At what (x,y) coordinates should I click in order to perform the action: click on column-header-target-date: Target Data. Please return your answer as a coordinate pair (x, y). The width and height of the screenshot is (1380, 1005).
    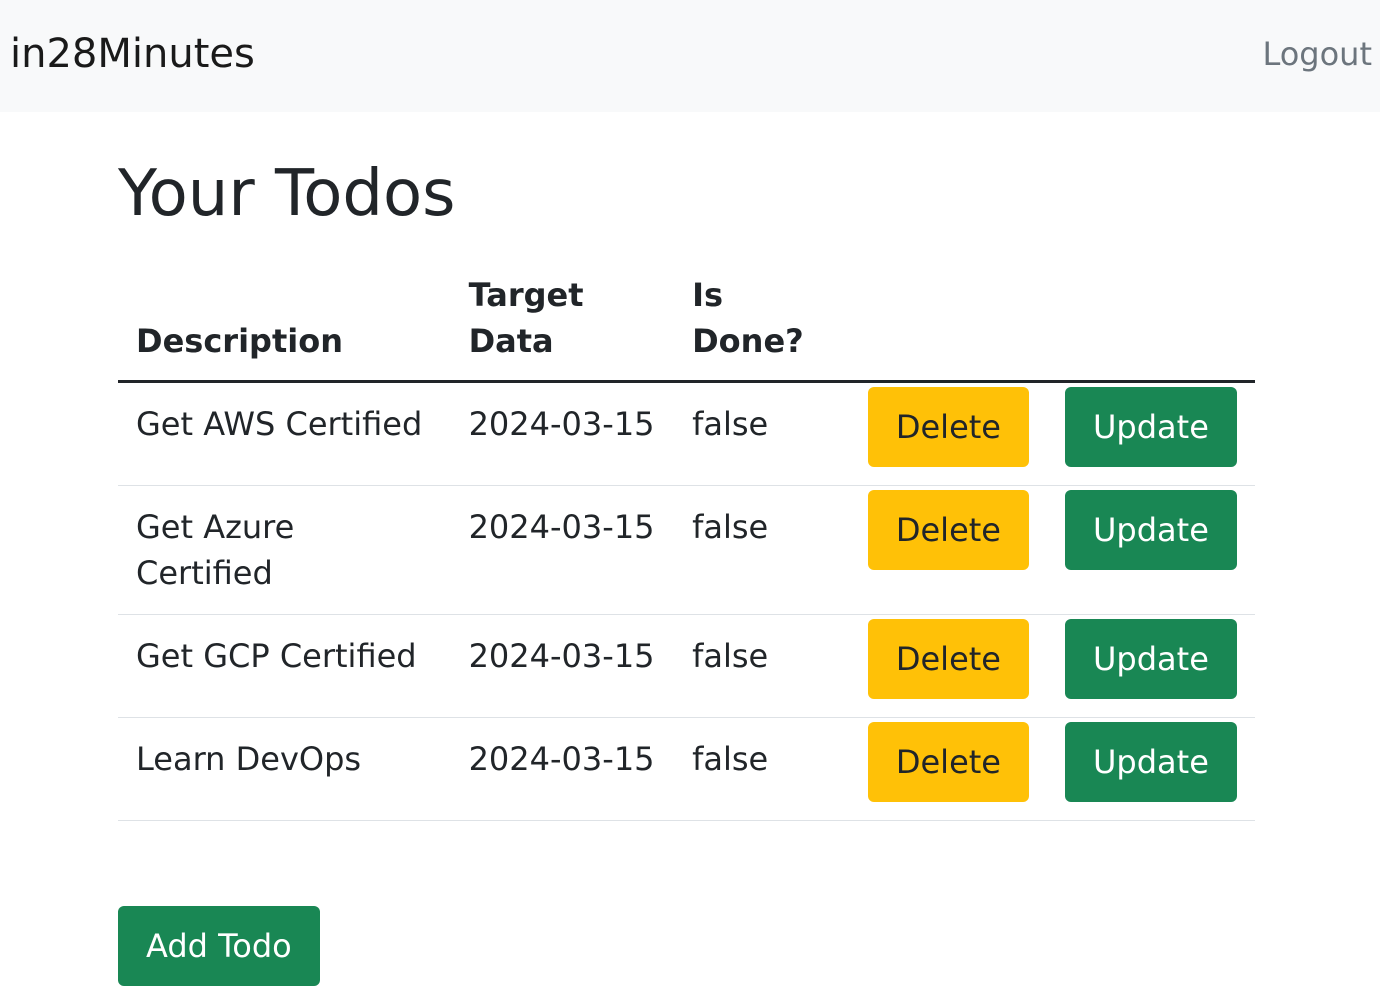
    Looking at the image, I should click on (562, 327).